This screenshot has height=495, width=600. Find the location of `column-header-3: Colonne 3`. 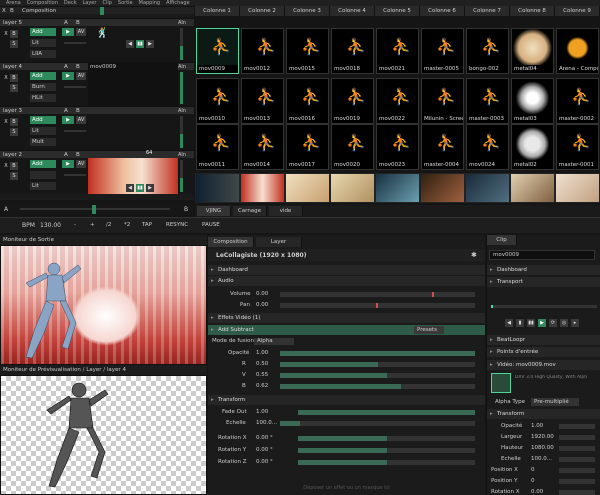

column-header-3: Colonne 3 is located at coordinates (307, 11).